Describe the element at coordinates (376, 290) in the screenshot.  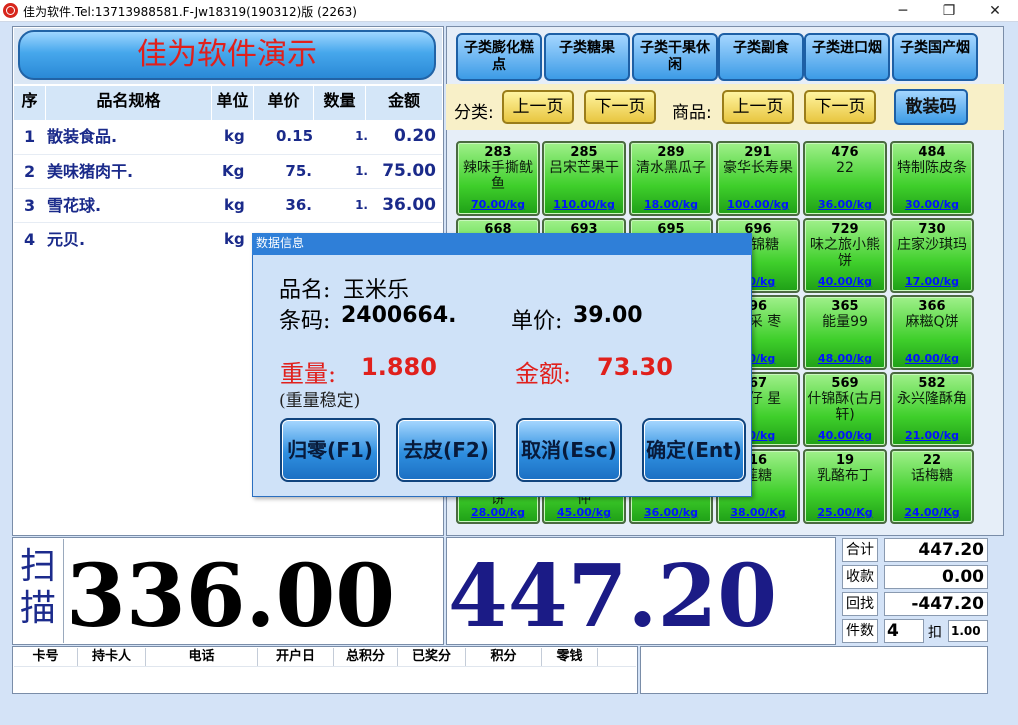
I see `dialog-name-value: 玉米乐` at that location.